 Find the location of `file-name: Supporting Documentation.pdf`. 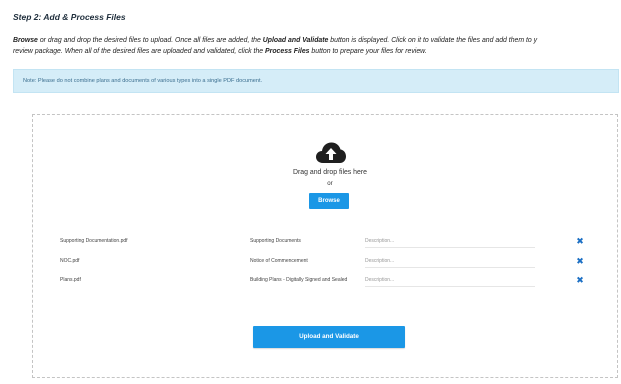

file-name: Supporting Documentation.pdf is located at coordinates (94, 241).